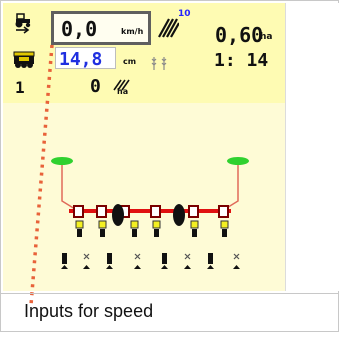 The width and height of the screenshot is (339, 337). What do you see at coordinates (170, 293) in the screenshot?
I see `caption-divider` at bounding box center [170, 293].